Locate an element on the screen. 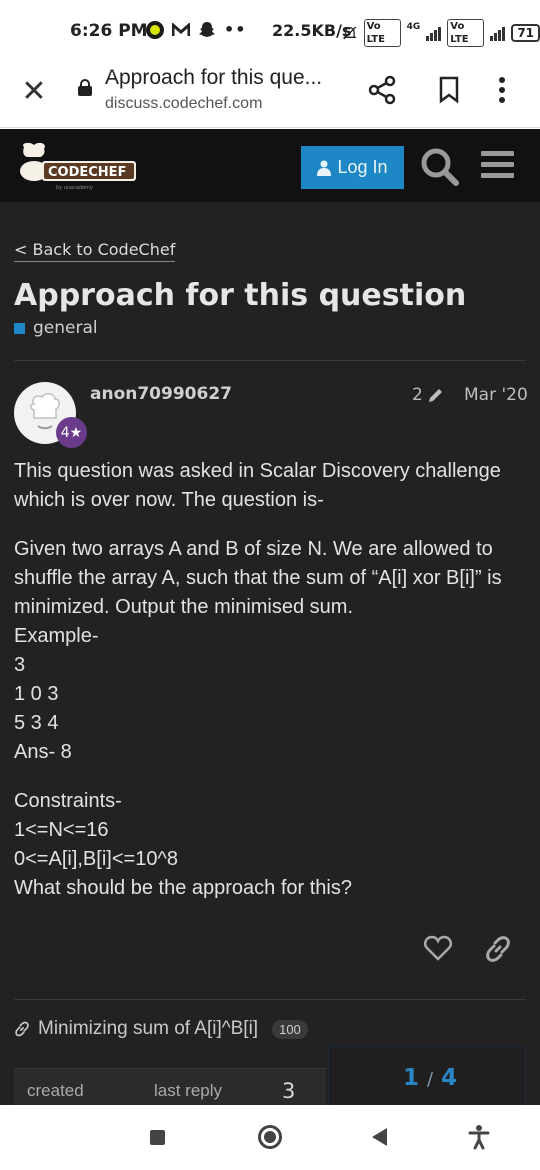 This screenshot has width=540, height=1170. recents-icon is located at coordinates (157, 1137).